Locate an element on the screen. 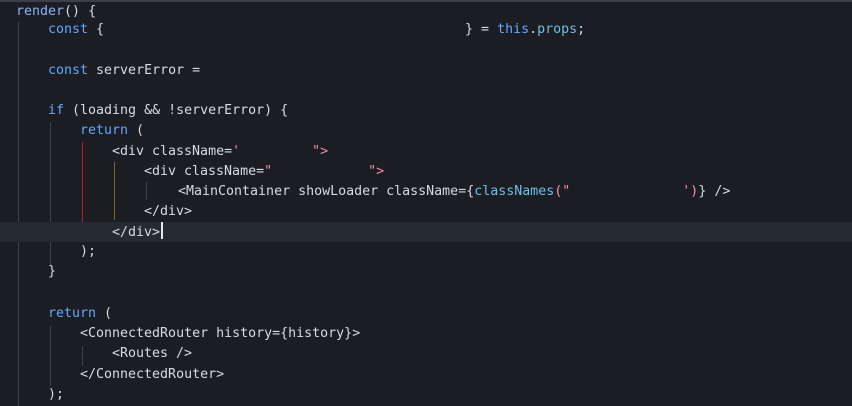 The image size is (852, 406). code-line: } is located at coordinates (426, 272).